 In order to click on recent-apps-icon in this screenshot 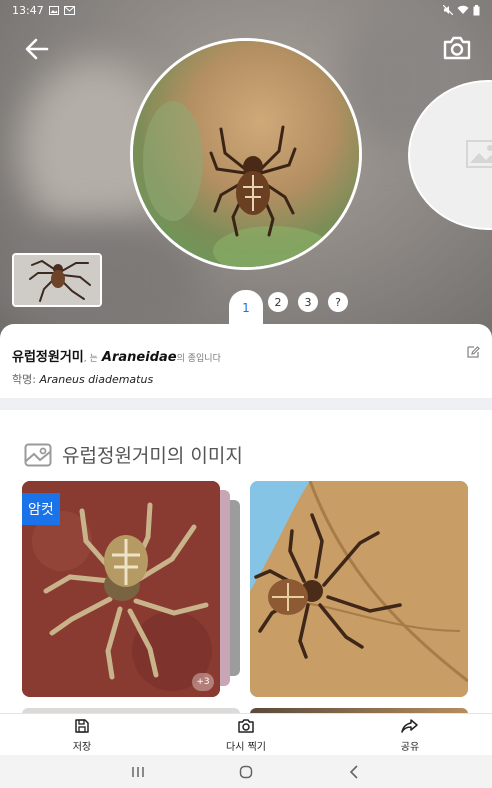, I will do `click(138, 772)`.